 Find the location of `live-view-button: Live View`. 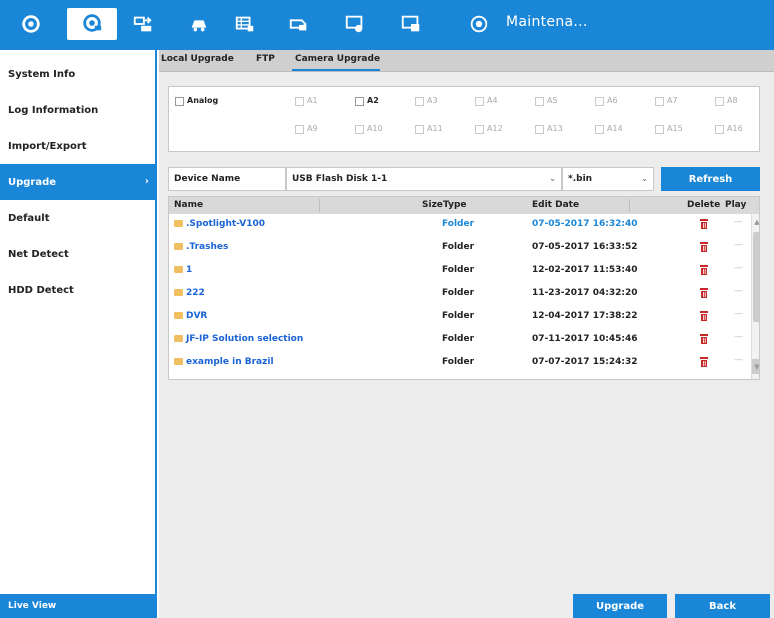

live-view-button: Live View is located at coordinates (77, 606).